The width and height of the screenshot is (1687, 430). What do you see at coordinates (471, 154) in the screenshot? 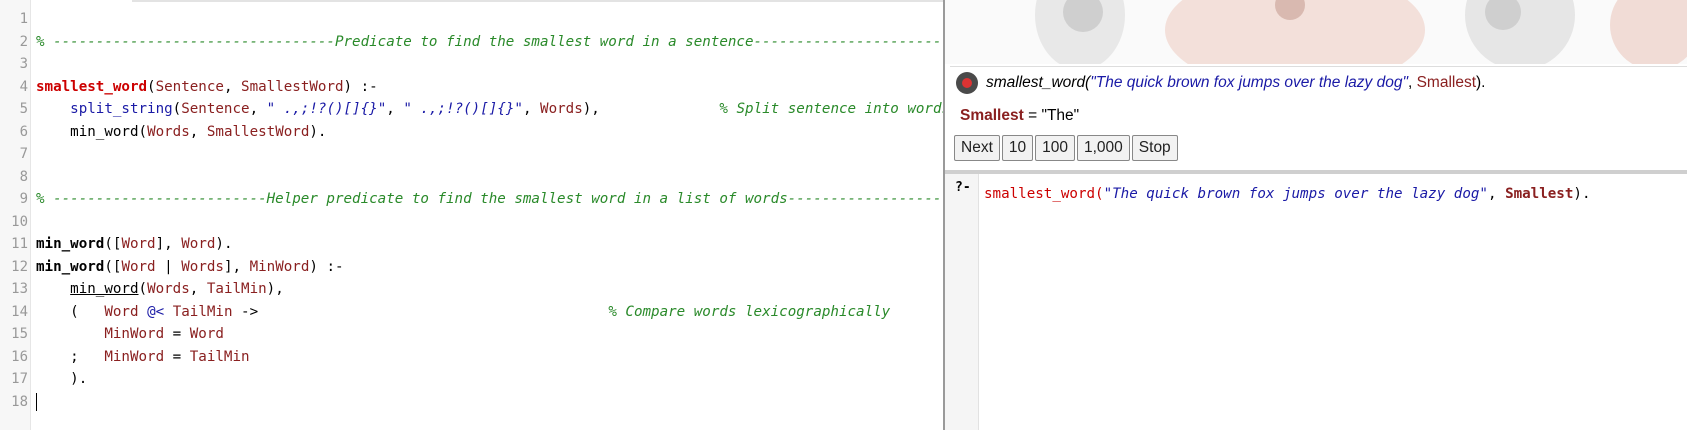
I see `code-line: 7` at bounding box center [471, 154].